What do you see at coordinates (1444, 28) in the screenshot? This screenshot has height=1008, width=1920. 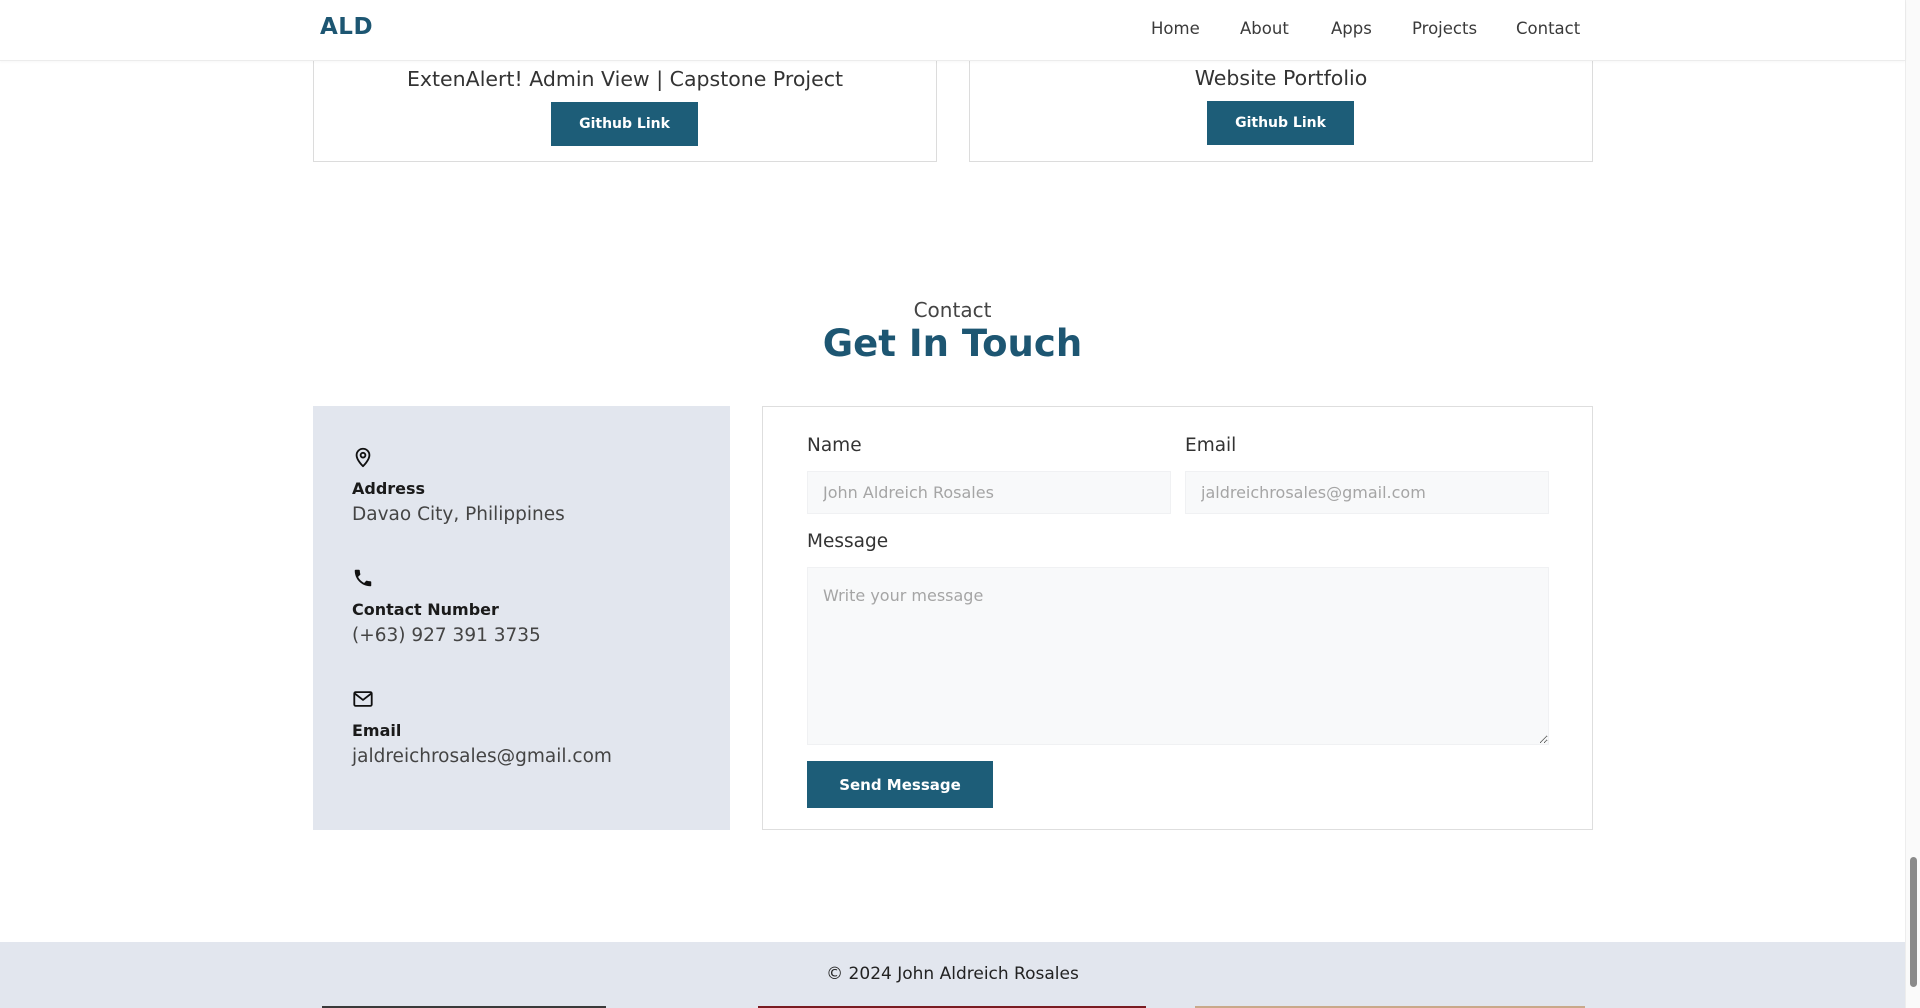 I see `nav-projects: Projects` at bounding box center [1444, 28].